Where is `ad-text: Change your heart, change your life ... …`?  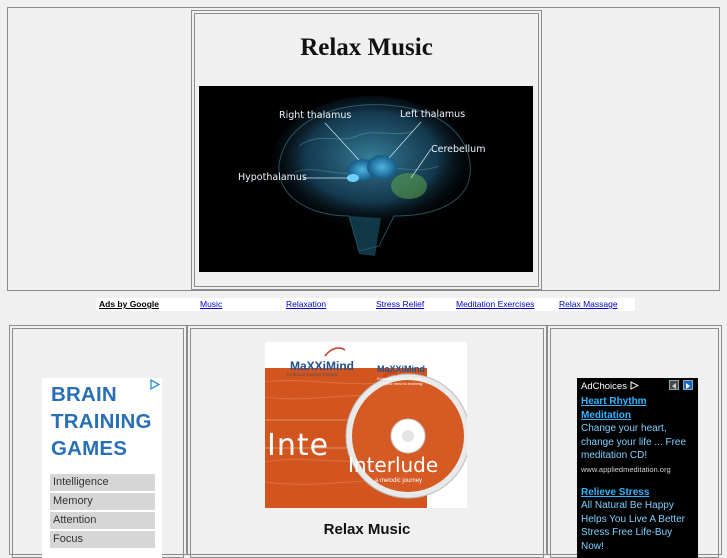
ad-text: Change your heart, change your life ... … is located at coordinates (634, 442).